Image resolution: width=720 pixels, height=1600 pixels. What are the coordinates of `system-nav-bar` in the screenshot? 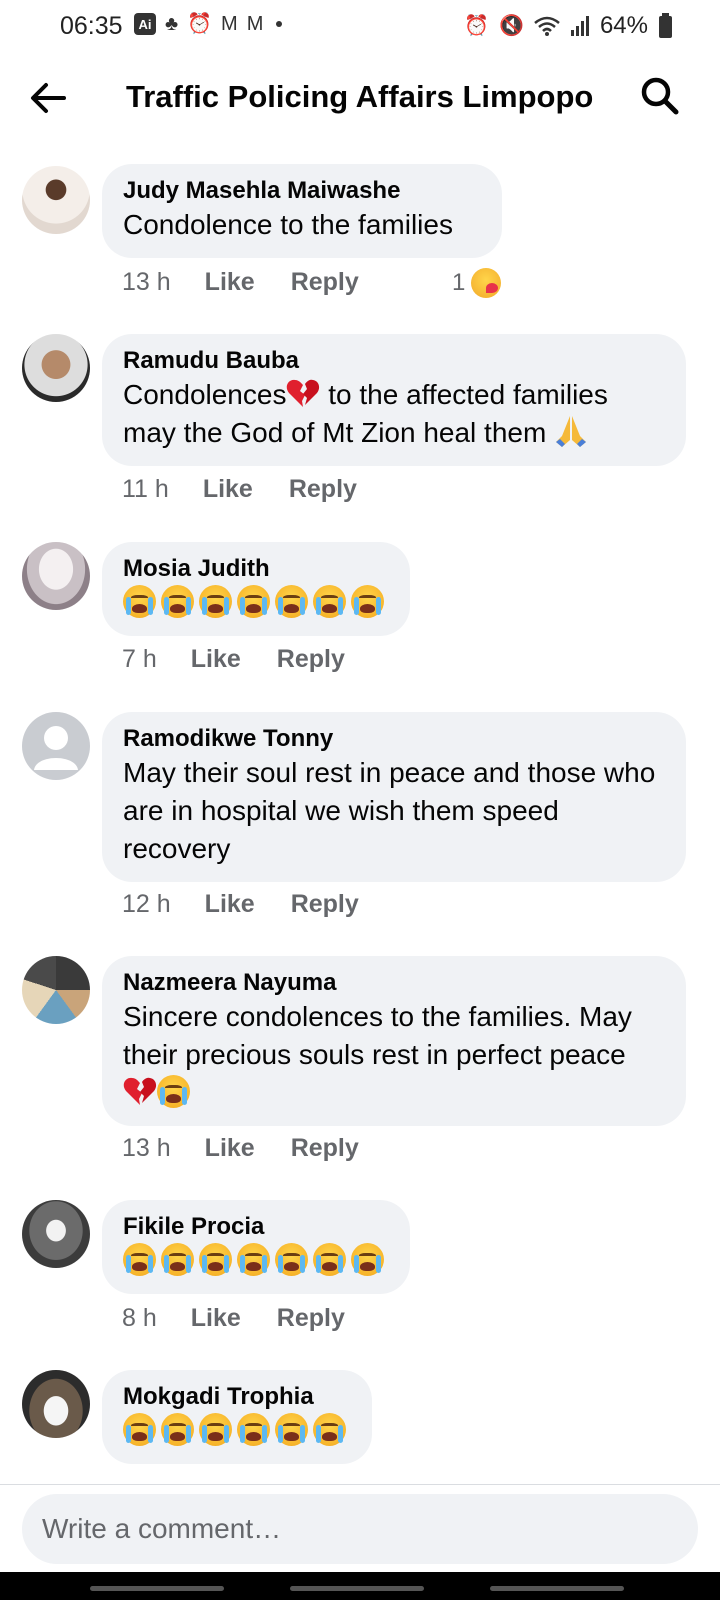 It's located at (360, 1586).